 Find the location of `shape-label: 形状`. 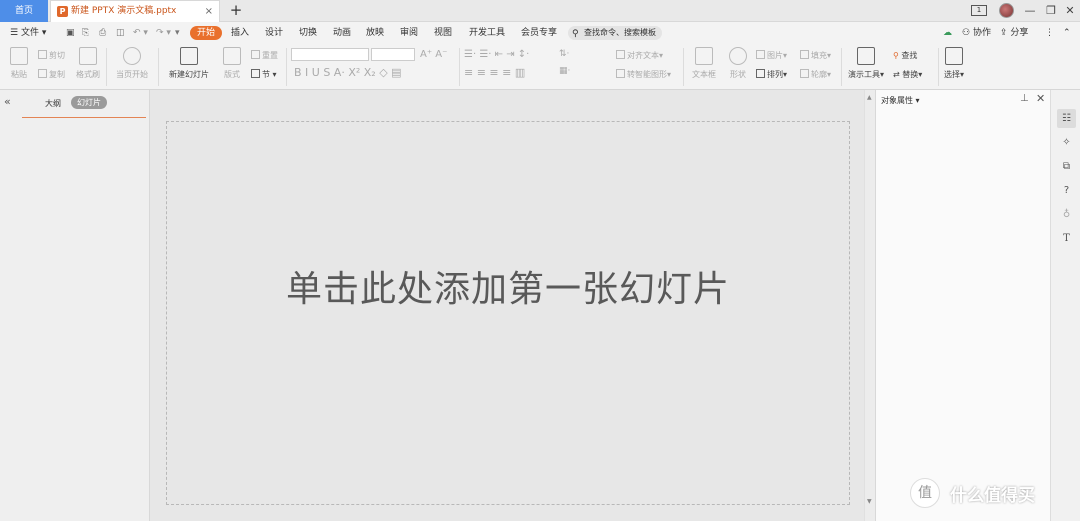

shape-label: 形状 is located at coordinates (738, 74).